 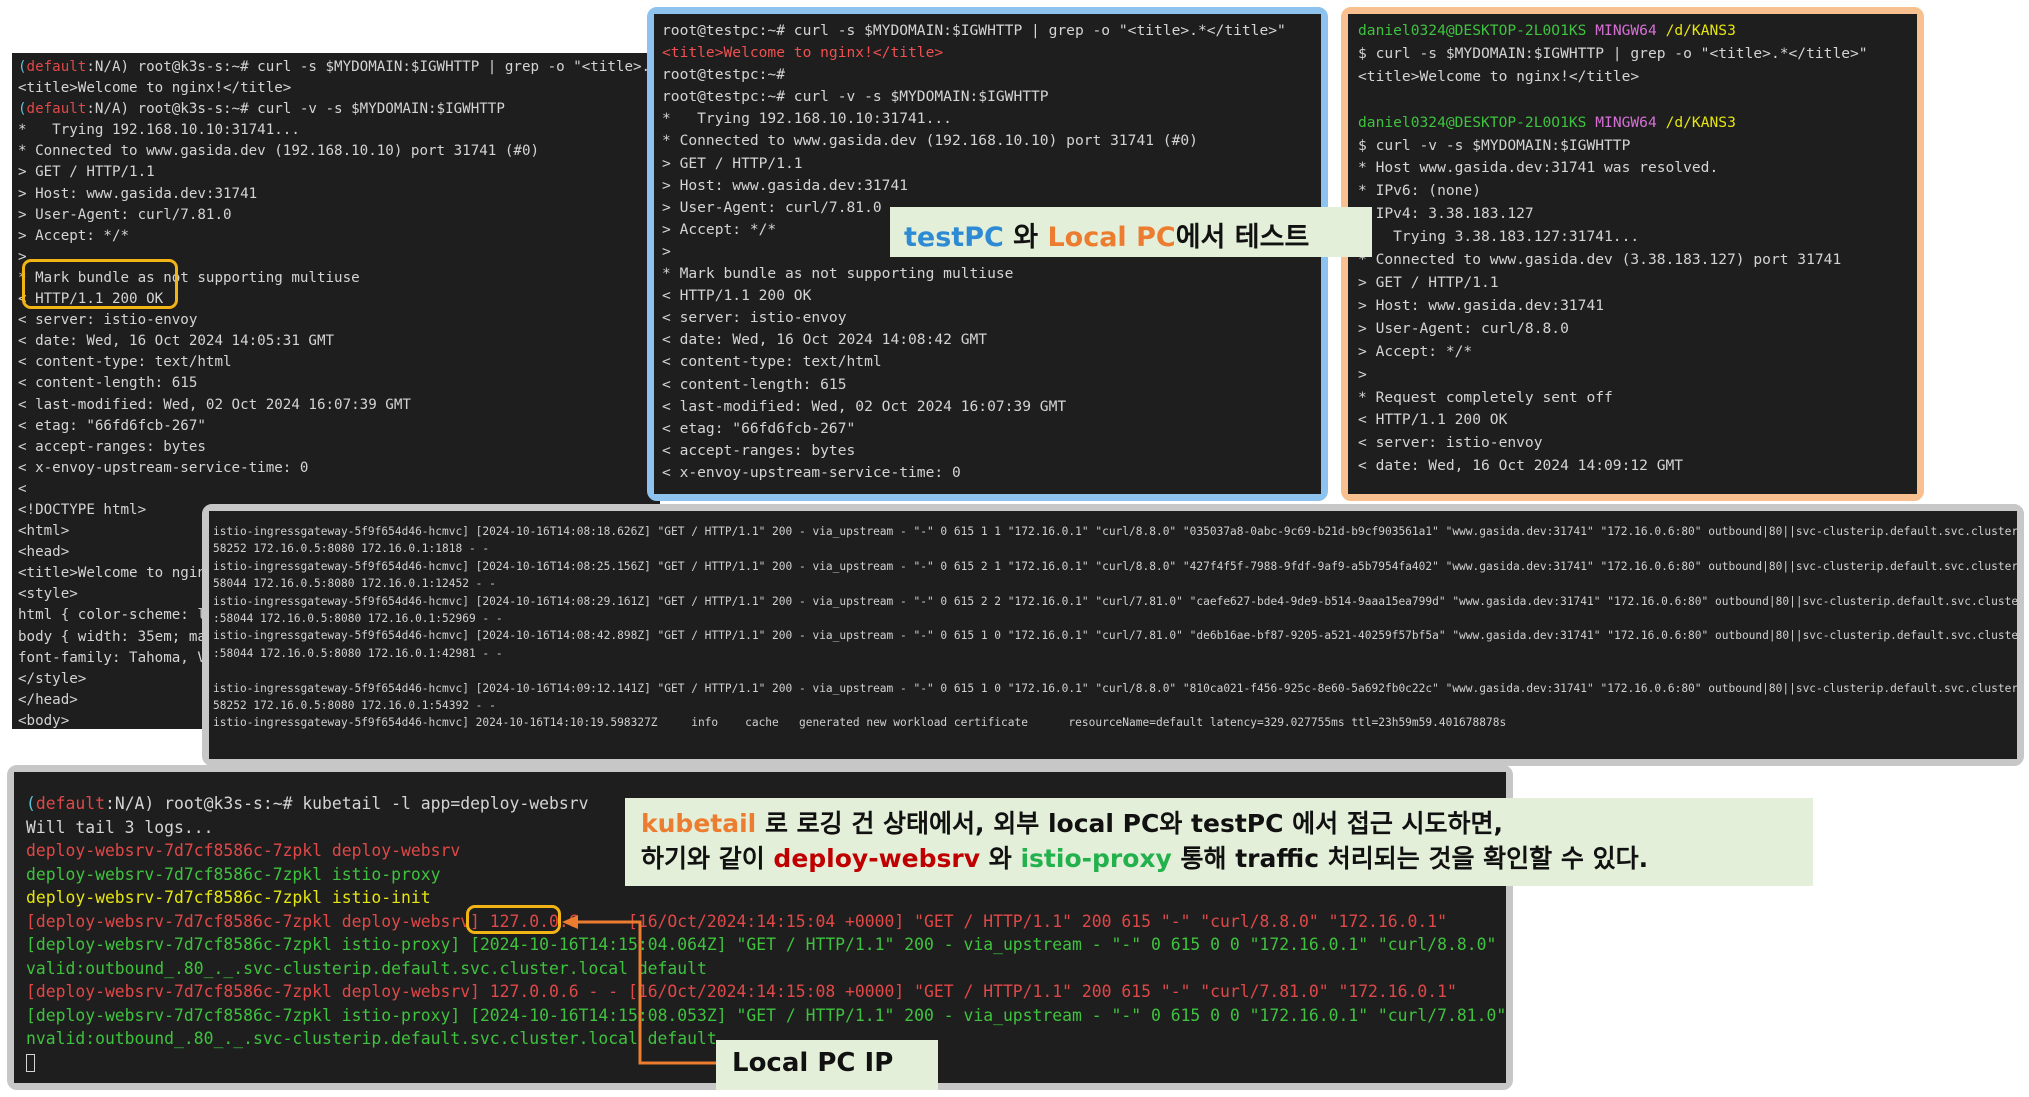 I want to click on local-pc-ip-text: Local PC IP, so click(x=813, y=1063).